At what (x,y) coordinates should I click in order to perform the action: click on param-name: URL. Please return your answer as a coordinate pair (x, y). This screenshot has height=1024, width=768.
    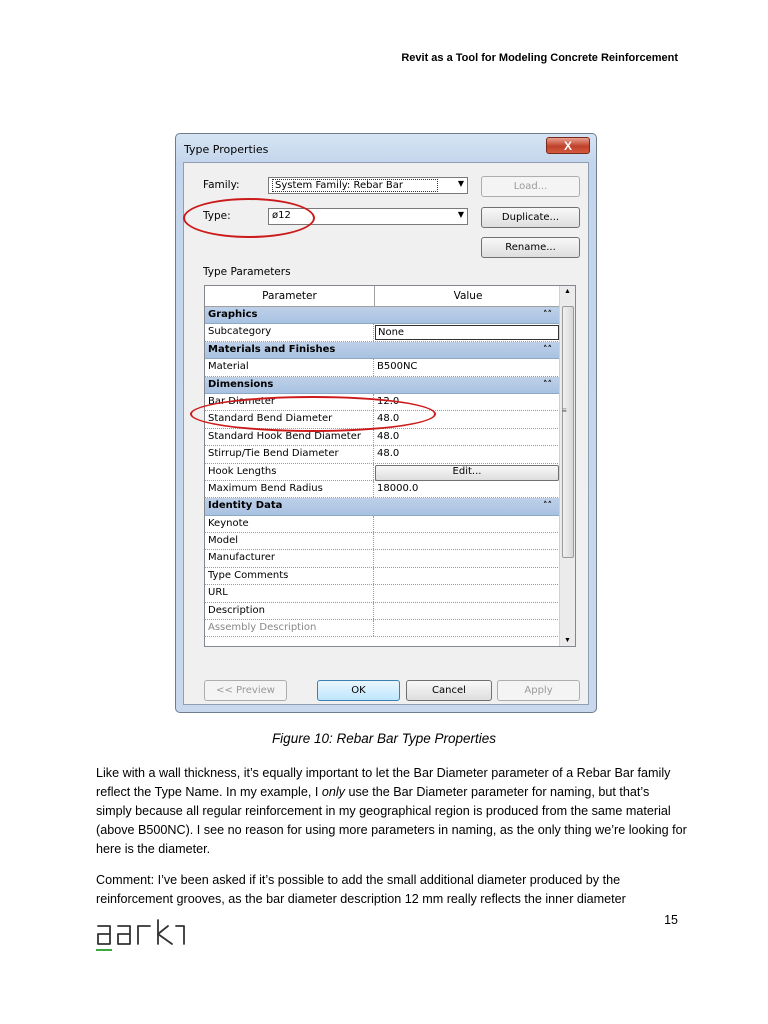
    Looking at the image, I should click on (289, 593).